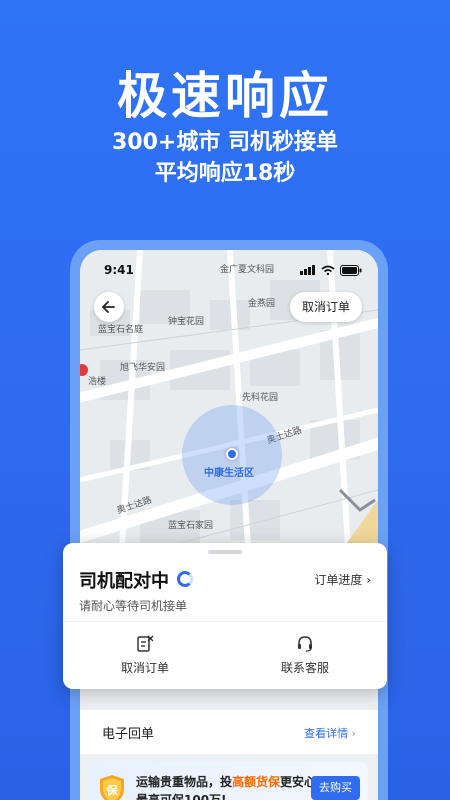 The image size is (450, 800). Describe the element at coordinates (186, 322) in the screenshot. I see `map-label: 钟宝花园` at that location.